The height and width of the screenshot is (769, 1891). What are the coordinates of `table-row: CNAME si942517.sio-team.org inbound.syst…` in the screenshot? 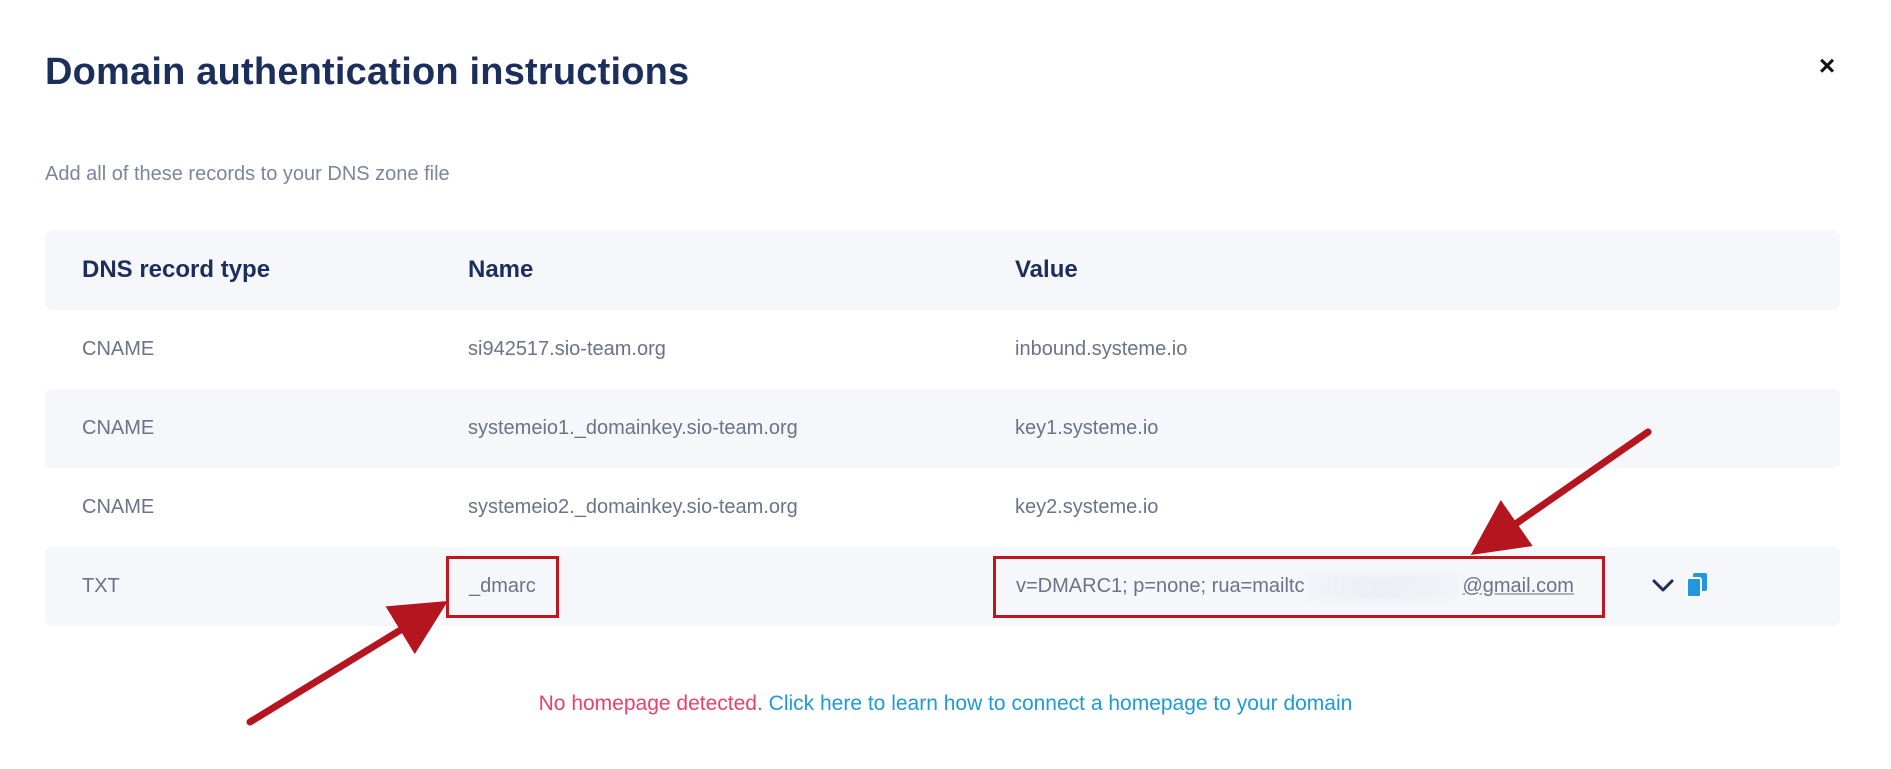 It's located at (942, 349).